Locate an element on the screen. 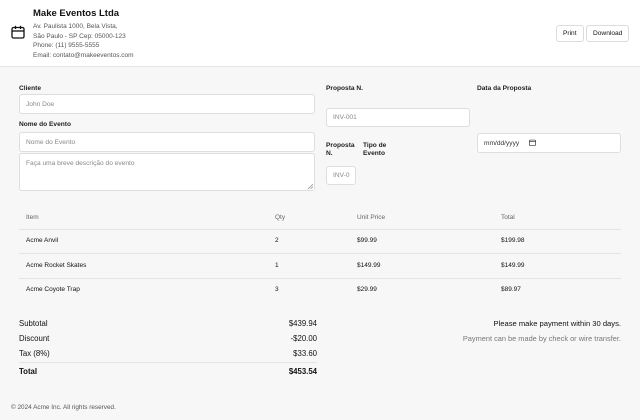  item-qty: 1 is located at coordinates (277, 265).